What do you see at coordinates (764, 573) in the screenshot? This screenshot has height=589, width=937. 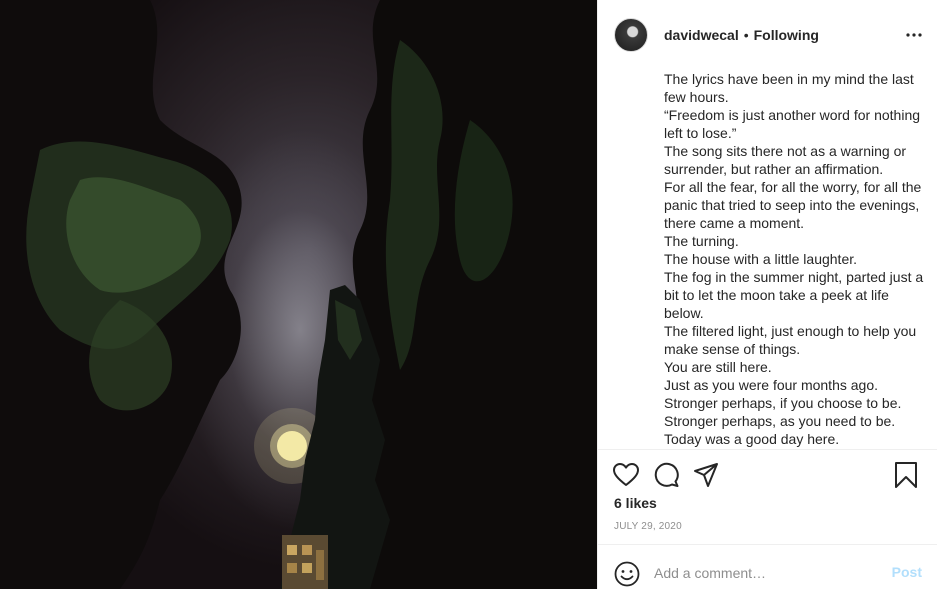 I see `comment-input` at bounding box center [764, 573].